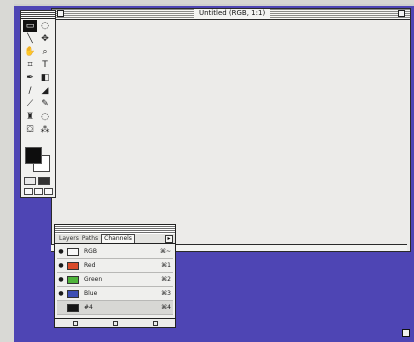  Describe the element at coordinates (69, 239) in the screenshot. I see `tab-layers: Layers` at that location.